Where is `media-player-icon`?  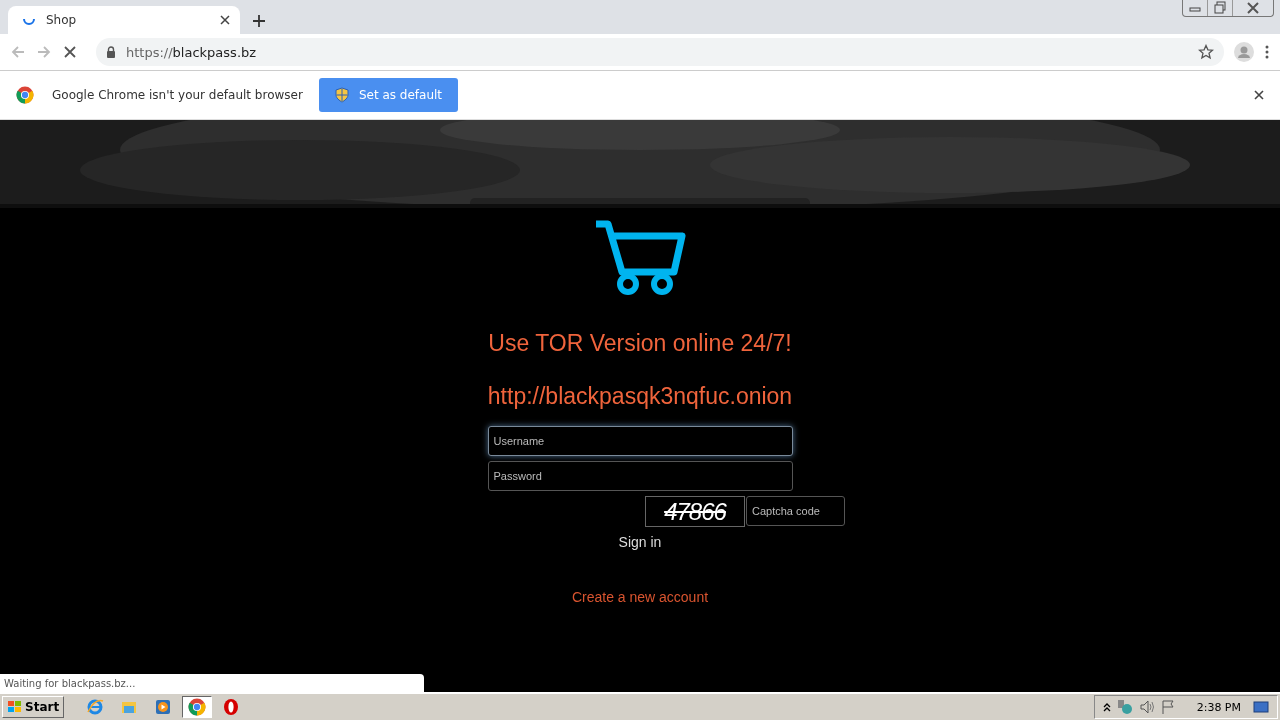 media-player-icon is located at coordinates (163, 707).